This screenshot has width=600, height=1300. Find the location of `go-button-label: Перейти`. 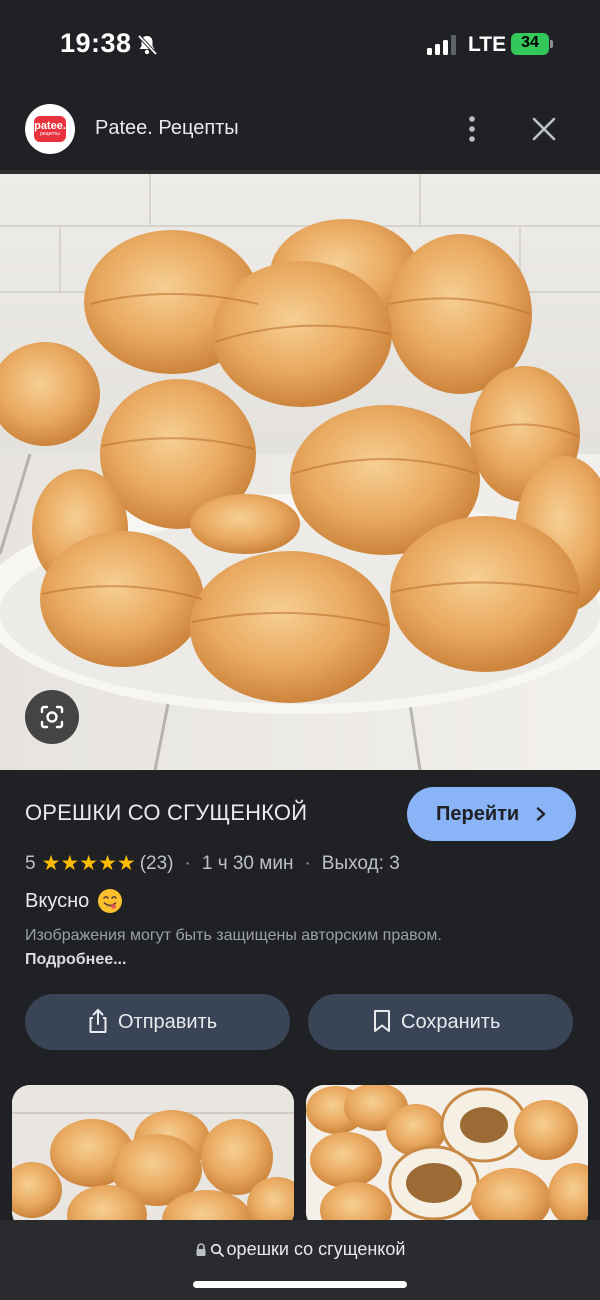

go-button-label: Перейти is located at coordinates (478, 814).